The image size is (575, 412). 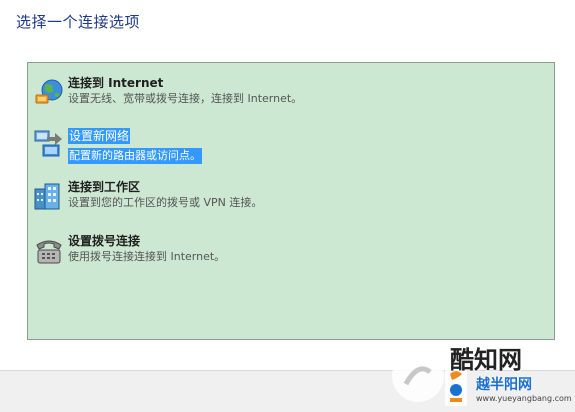 I want to click on dialog-footer, so click(x=287, y=391).